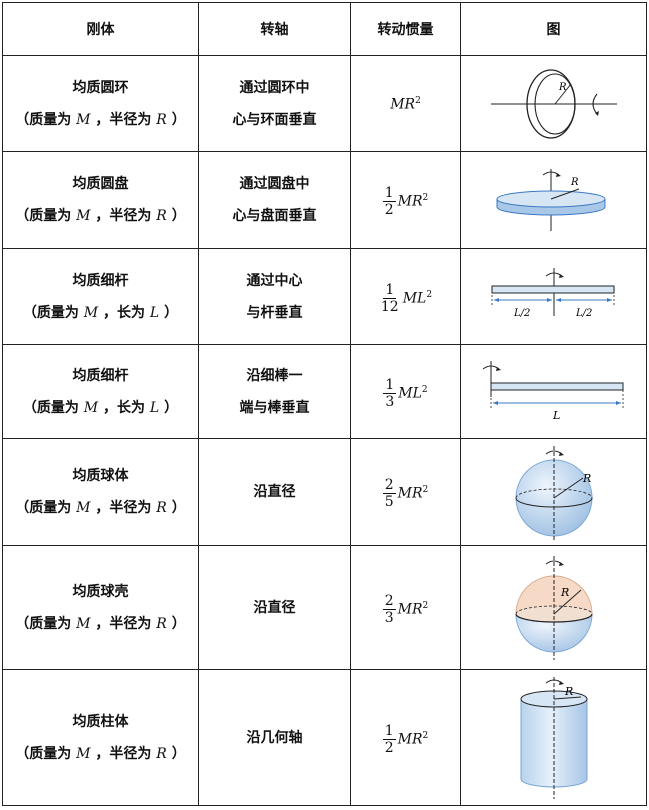 Image resolution: width=649 pixels, height=810 pixels. Describe the element at coordinates (100, 476) in the screenshot. I see `rigid-body-name: 均质球体` at that location.